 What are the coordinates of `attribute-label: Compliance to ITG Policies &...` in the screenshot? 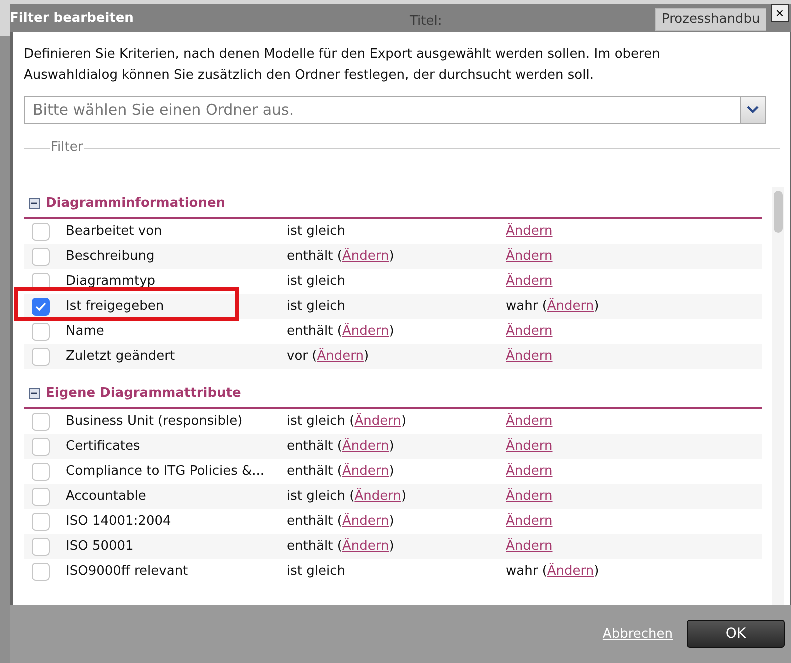 It's located at (166, 471).